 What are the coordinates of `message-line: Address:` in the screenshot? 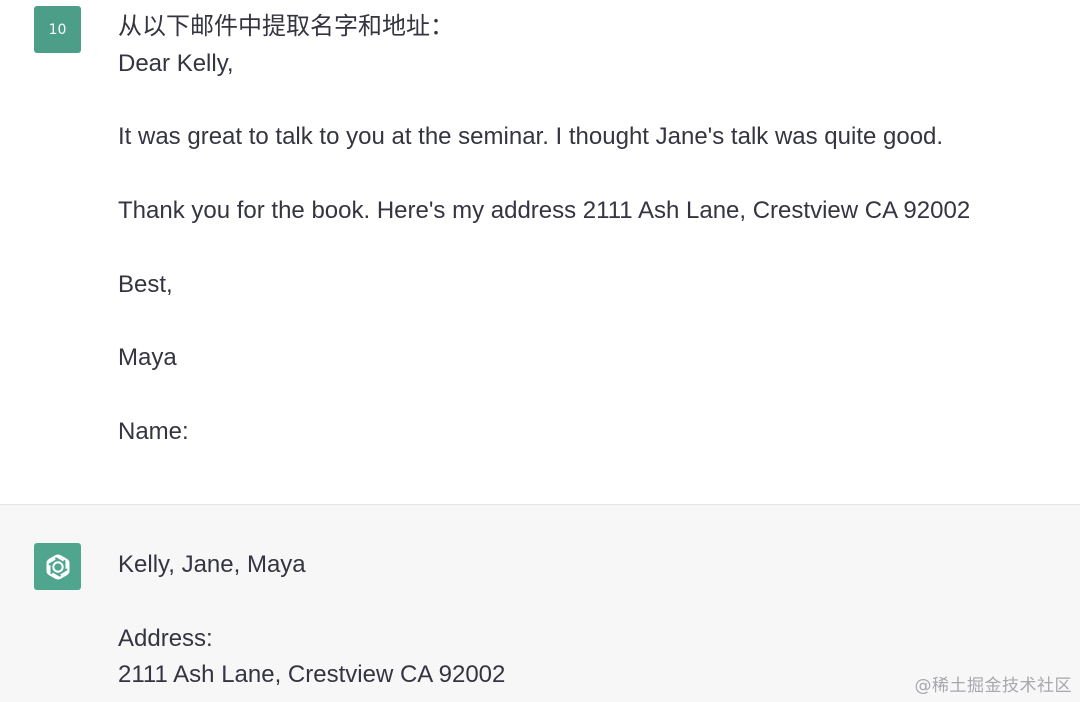 It's located at (165, 638).